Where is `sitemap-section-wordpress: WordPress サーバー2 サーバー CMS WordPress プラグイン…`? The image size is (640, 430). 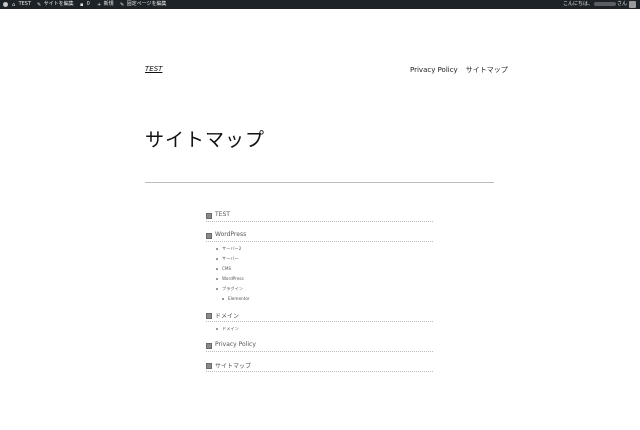
sitemap-section-wordpress: WordPress サーバー2 サーバー CMS WordPress プラグイン… is located at coordinates (319, 267).